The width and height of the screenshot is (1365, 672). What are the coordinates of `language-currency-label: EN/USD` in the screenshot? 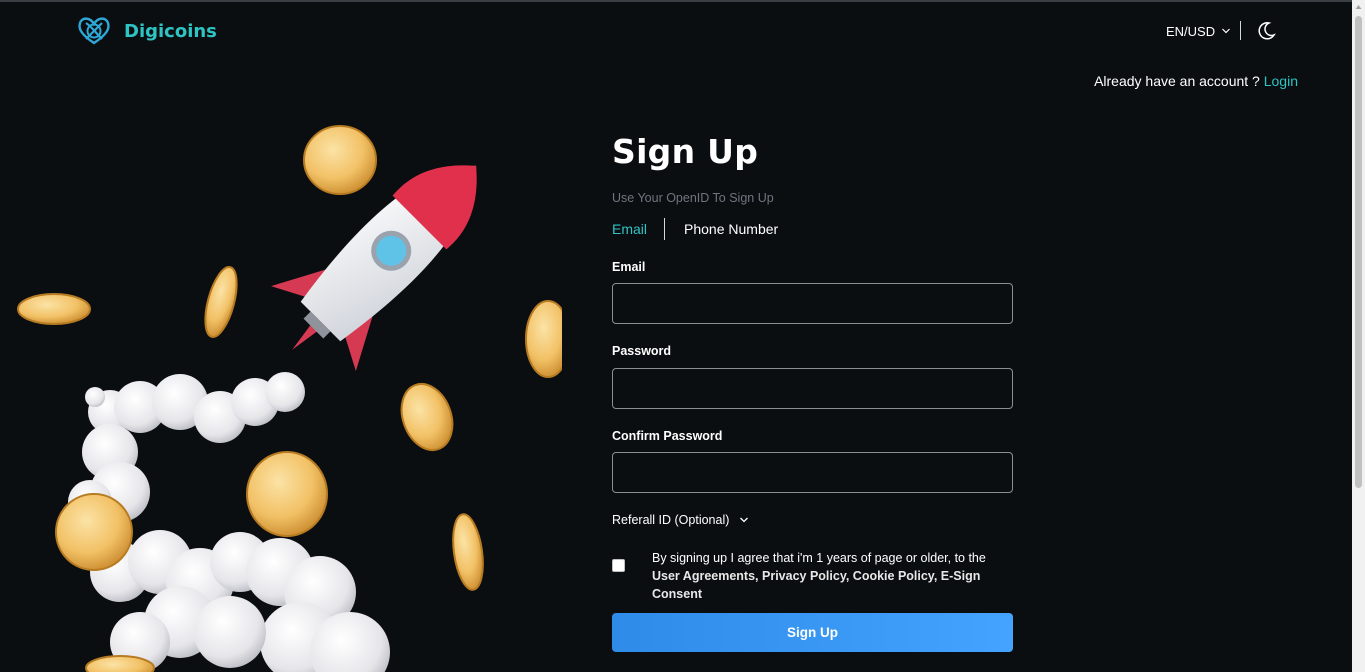 It's located at (1191, 31).